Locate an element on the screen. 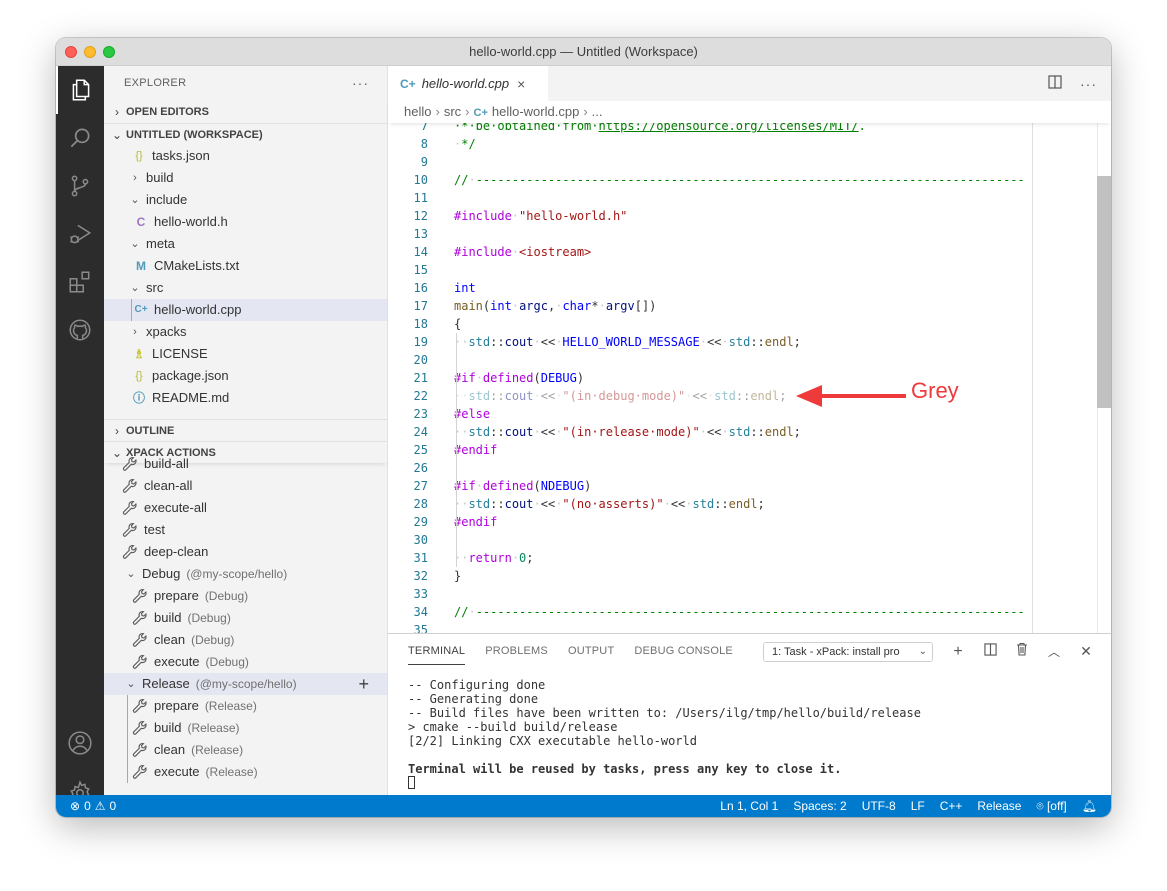  terminal-select-value: 1: Task - xPack: install pro is located at coordinates (836, 652).